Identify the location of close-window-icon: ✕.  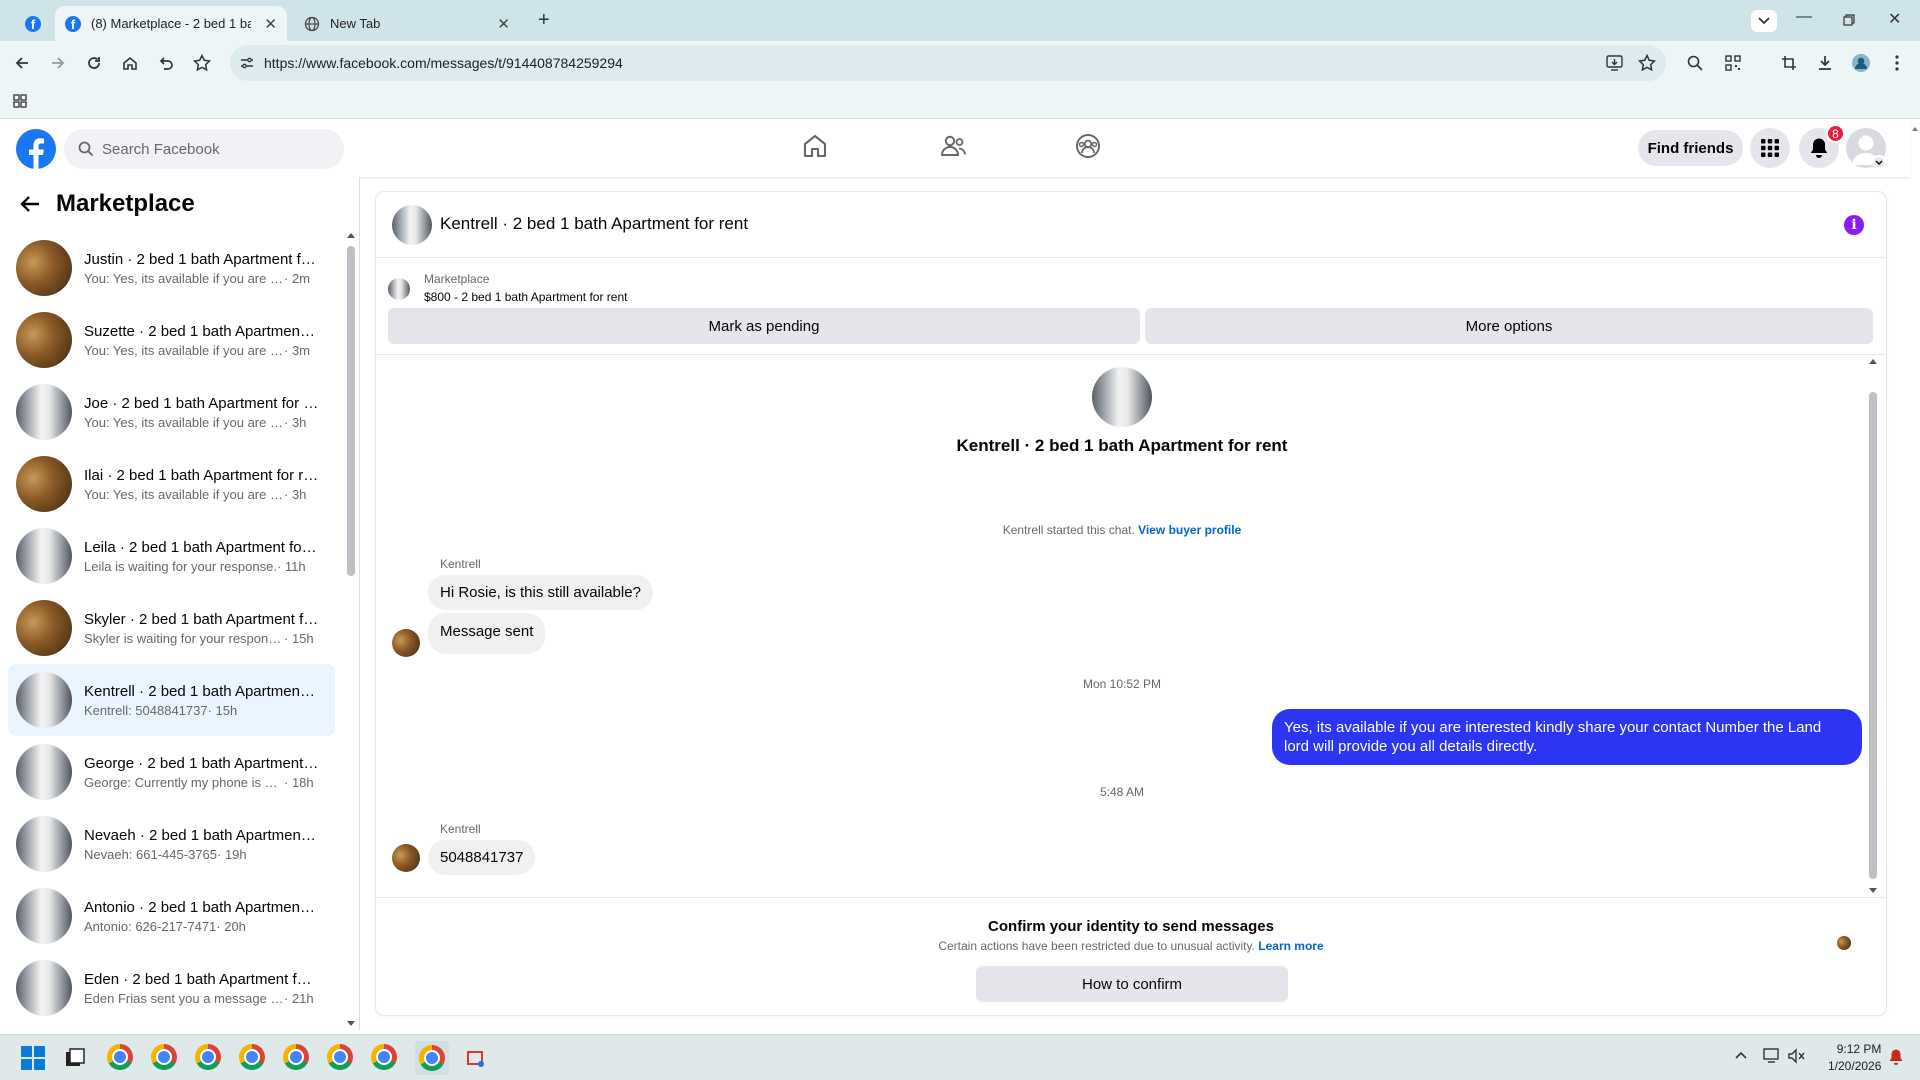
(1894, 19).